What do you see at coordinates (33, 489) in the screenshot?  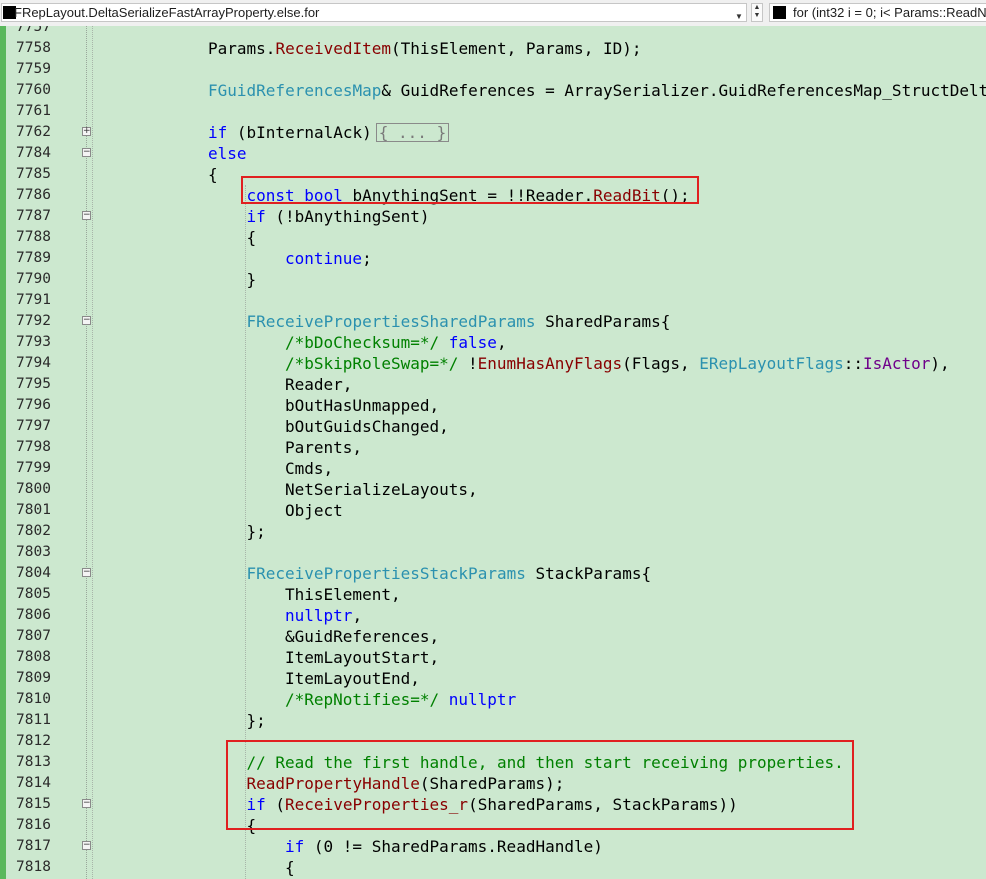 I see `line-number: 7800` at bounding box center [33, 489].